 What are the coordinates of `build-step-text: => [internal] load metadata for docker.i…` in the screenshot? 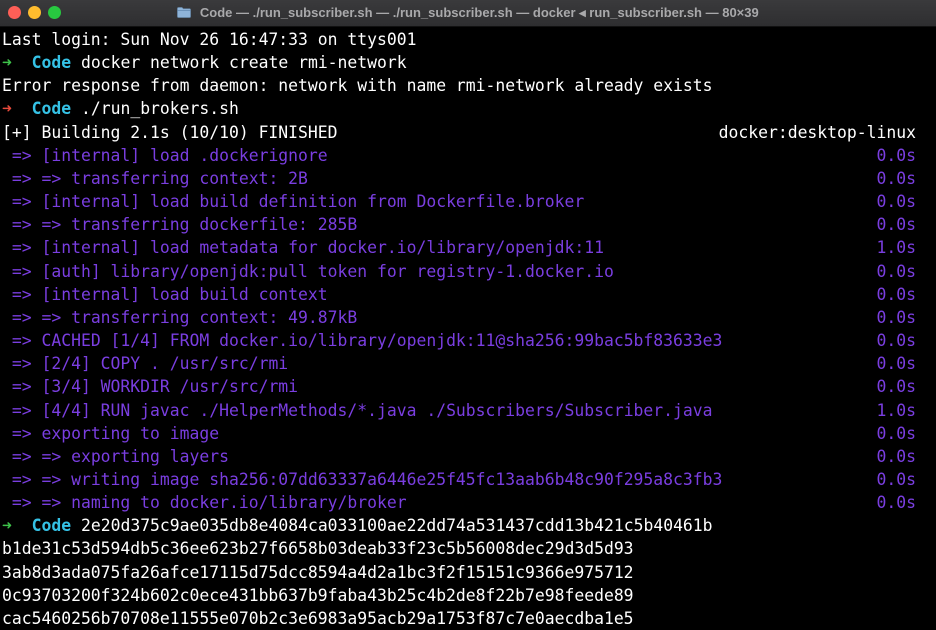 It's located at (307, 248).